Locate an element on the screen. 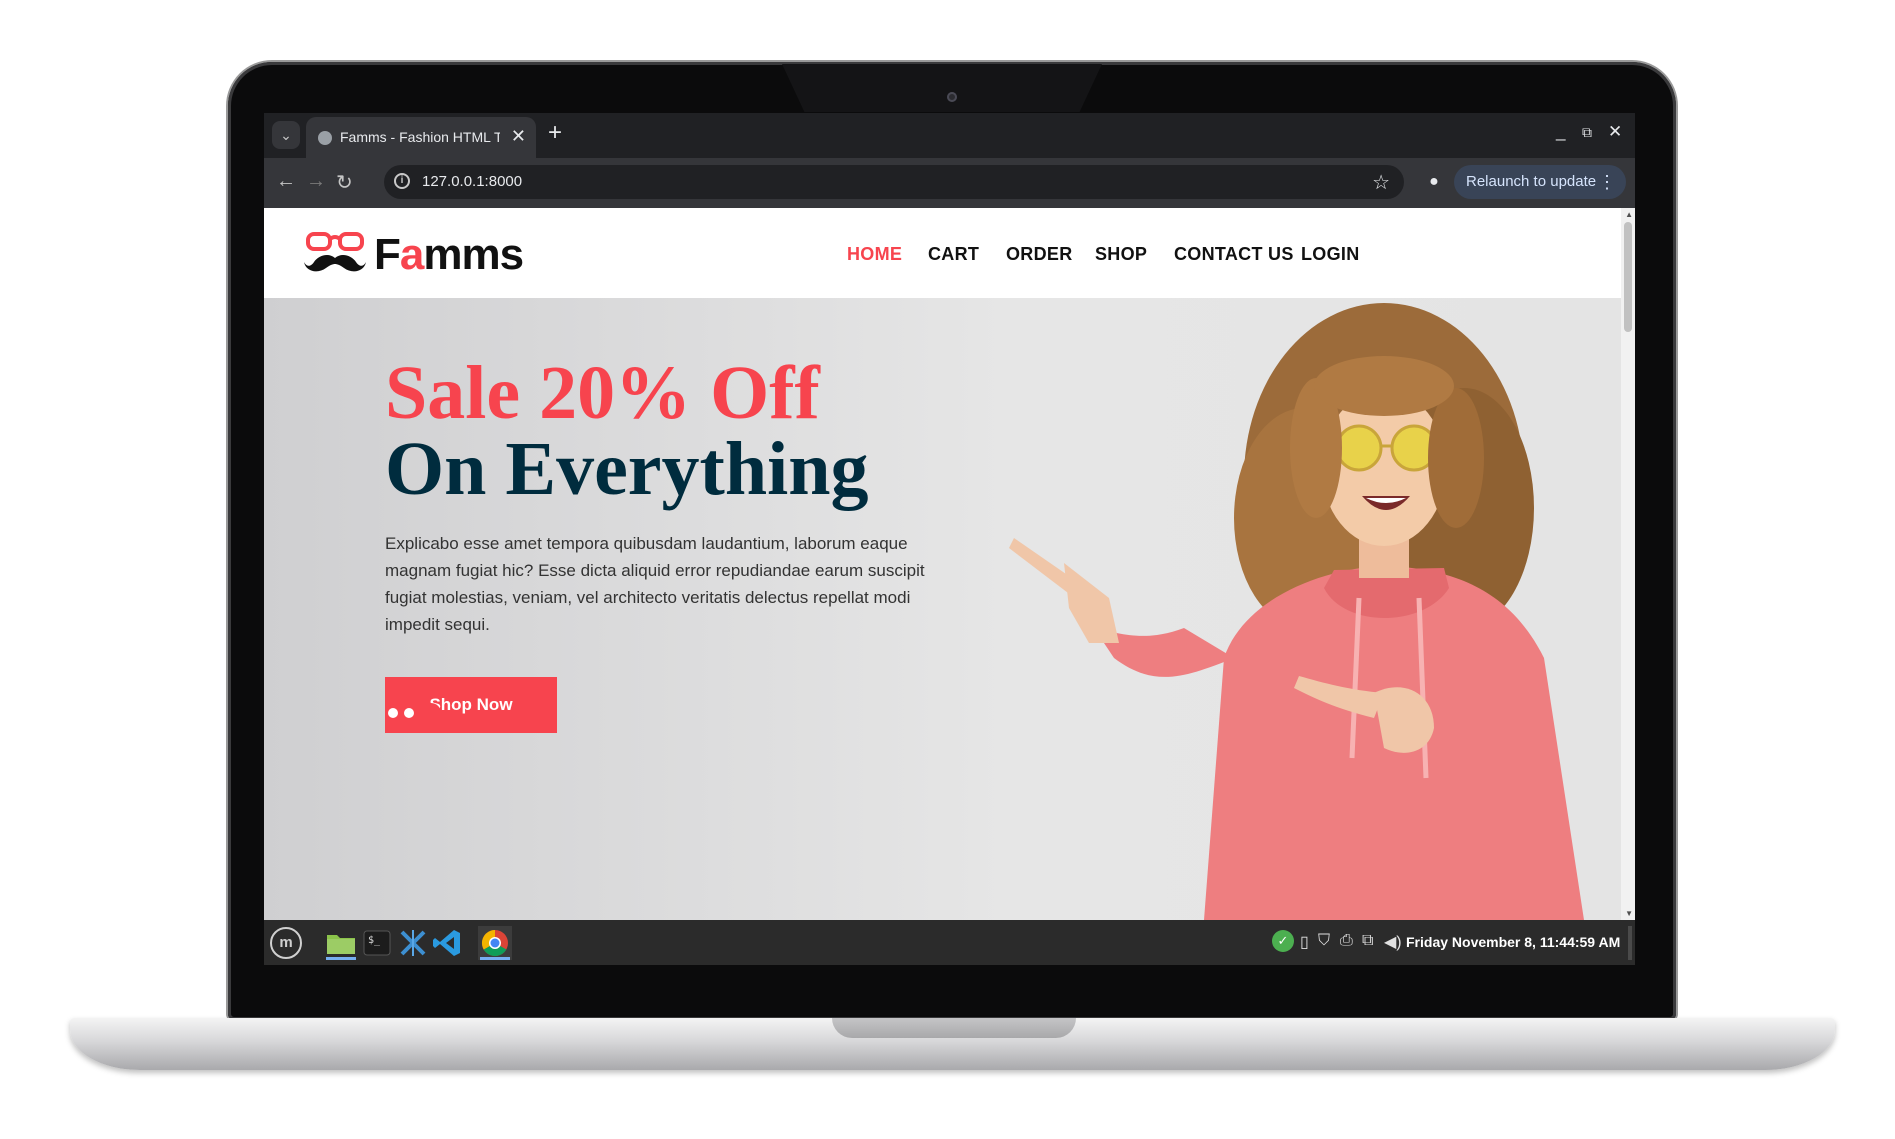  page-scrollbar: ▲ ▼ is located at coordinates (1628, 564).